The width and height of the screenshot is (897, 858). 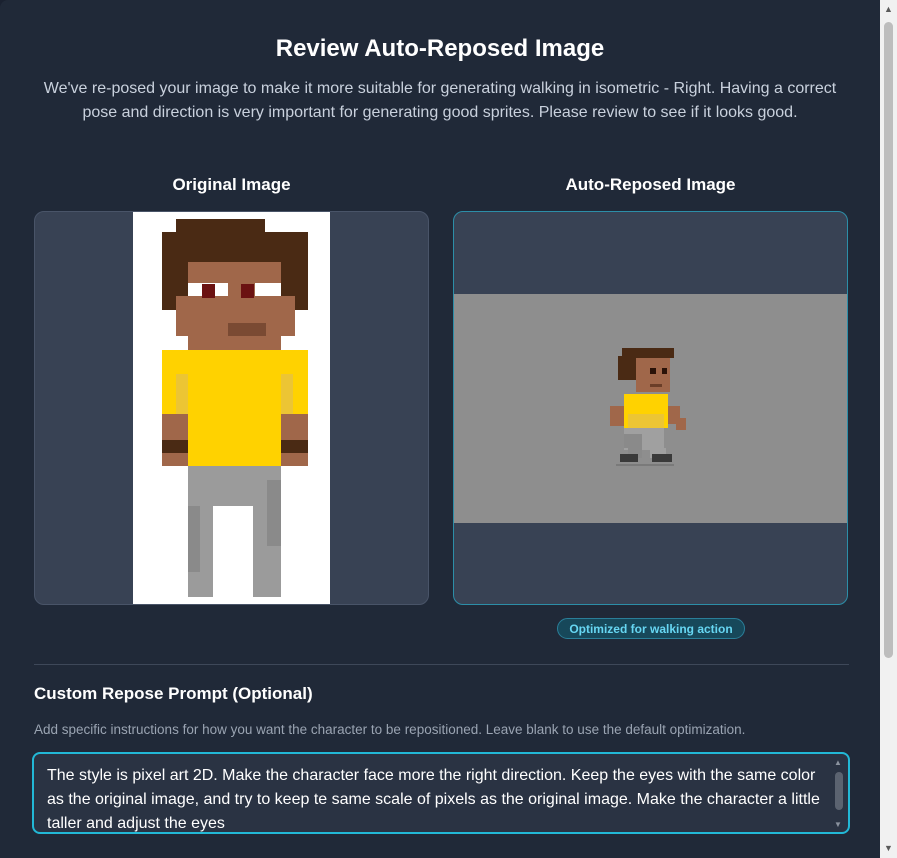 What do you see at coordinates (888, 340) in the screenshot?
I see `page-scroll-thumb` at bounding box center [888, 340].